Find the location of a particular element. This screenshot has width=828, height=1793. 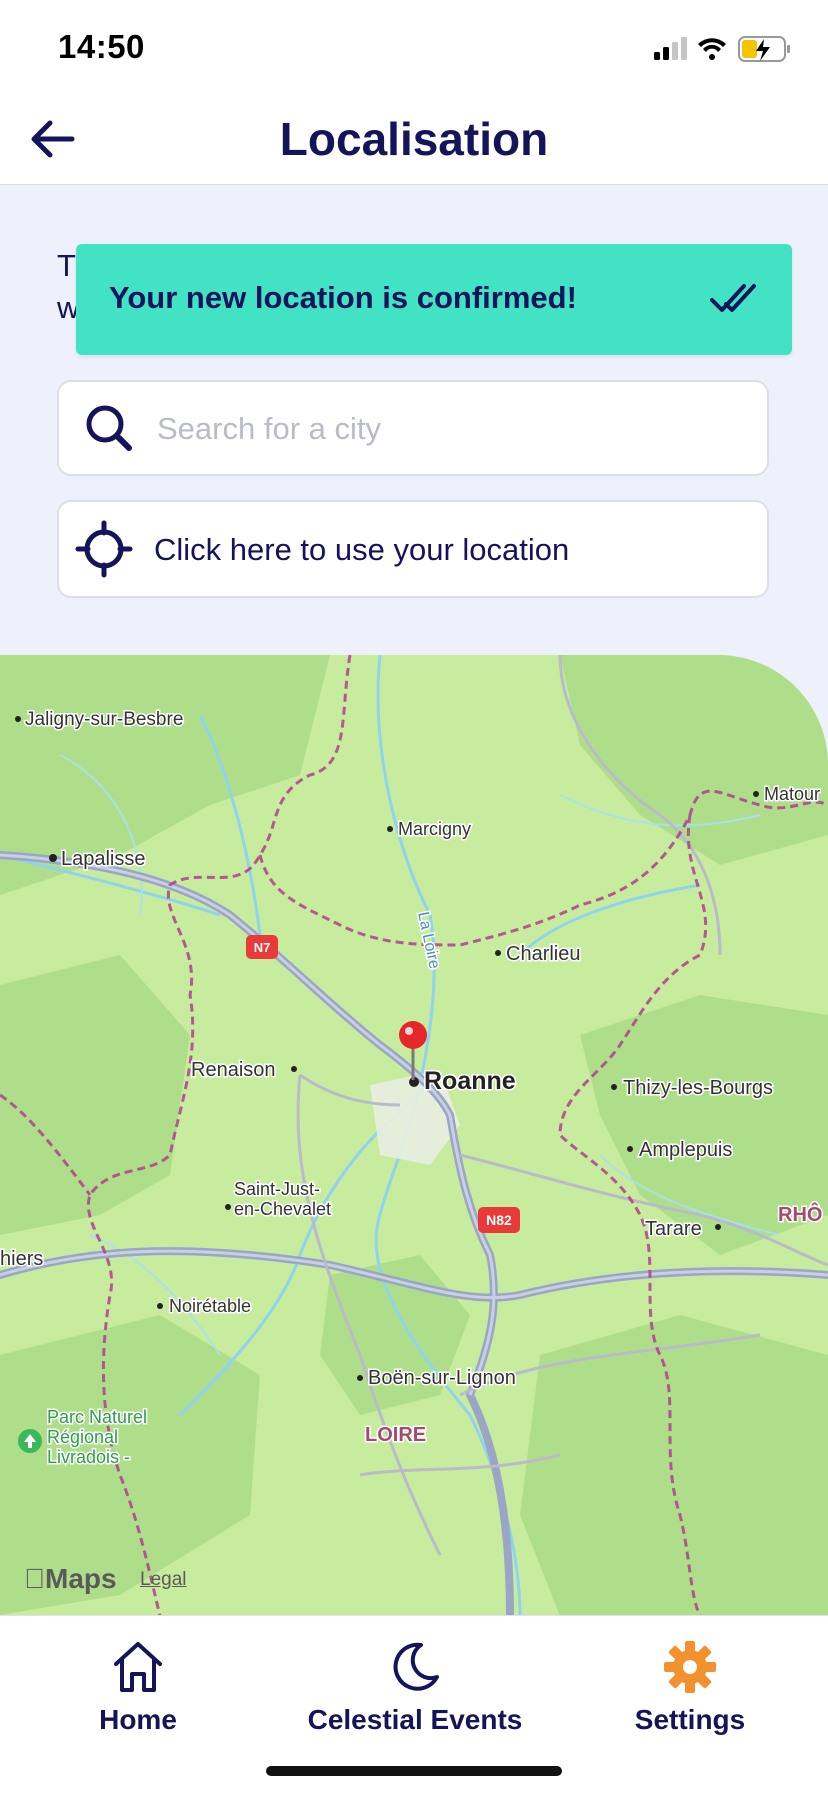

place-label: hiers is located at coordinates (21, 1259).